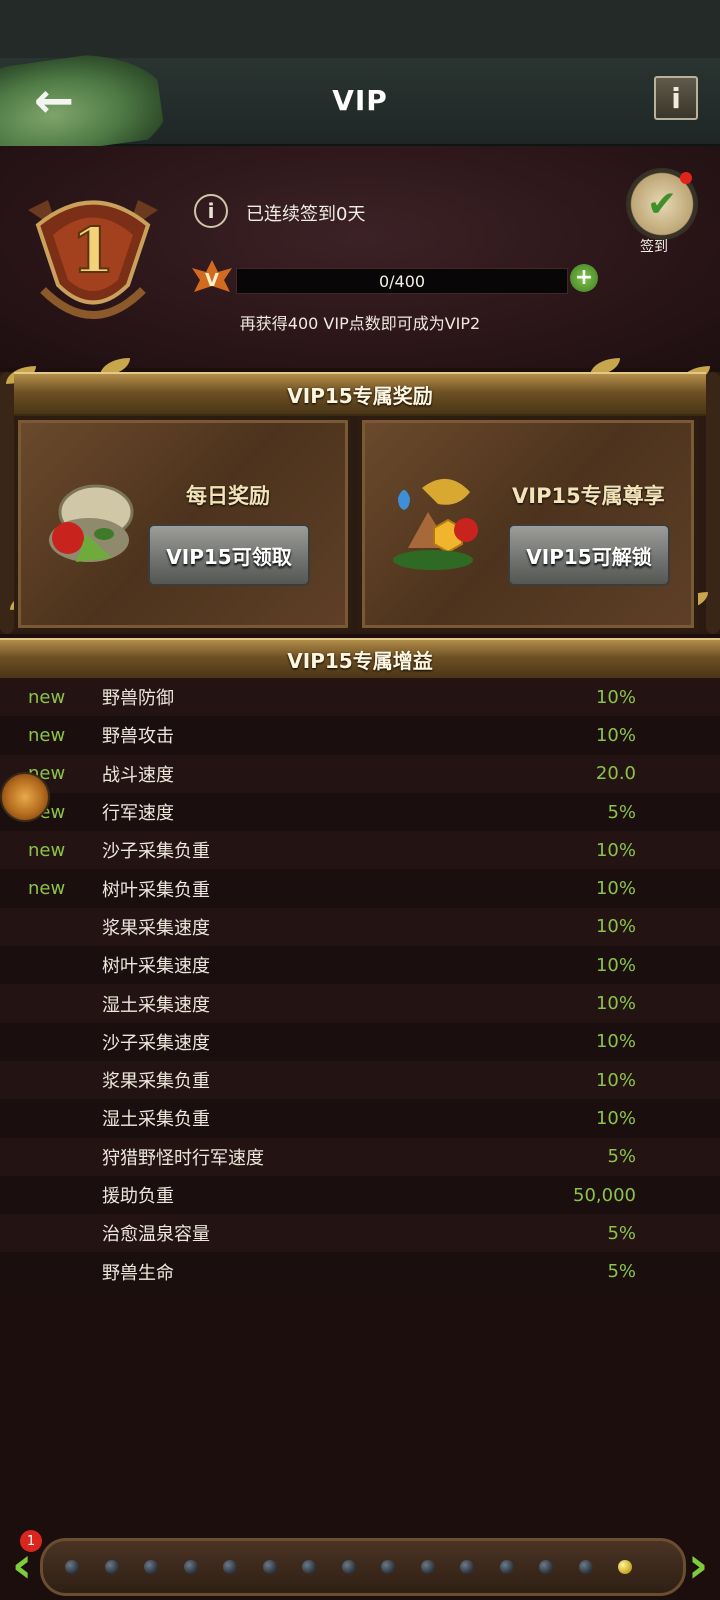 The width and height of the screenshot is (720, 1600). Describe the element at coordinates (138, 814) in the screenshot. I see `buff-name: 行军速度` at that location.